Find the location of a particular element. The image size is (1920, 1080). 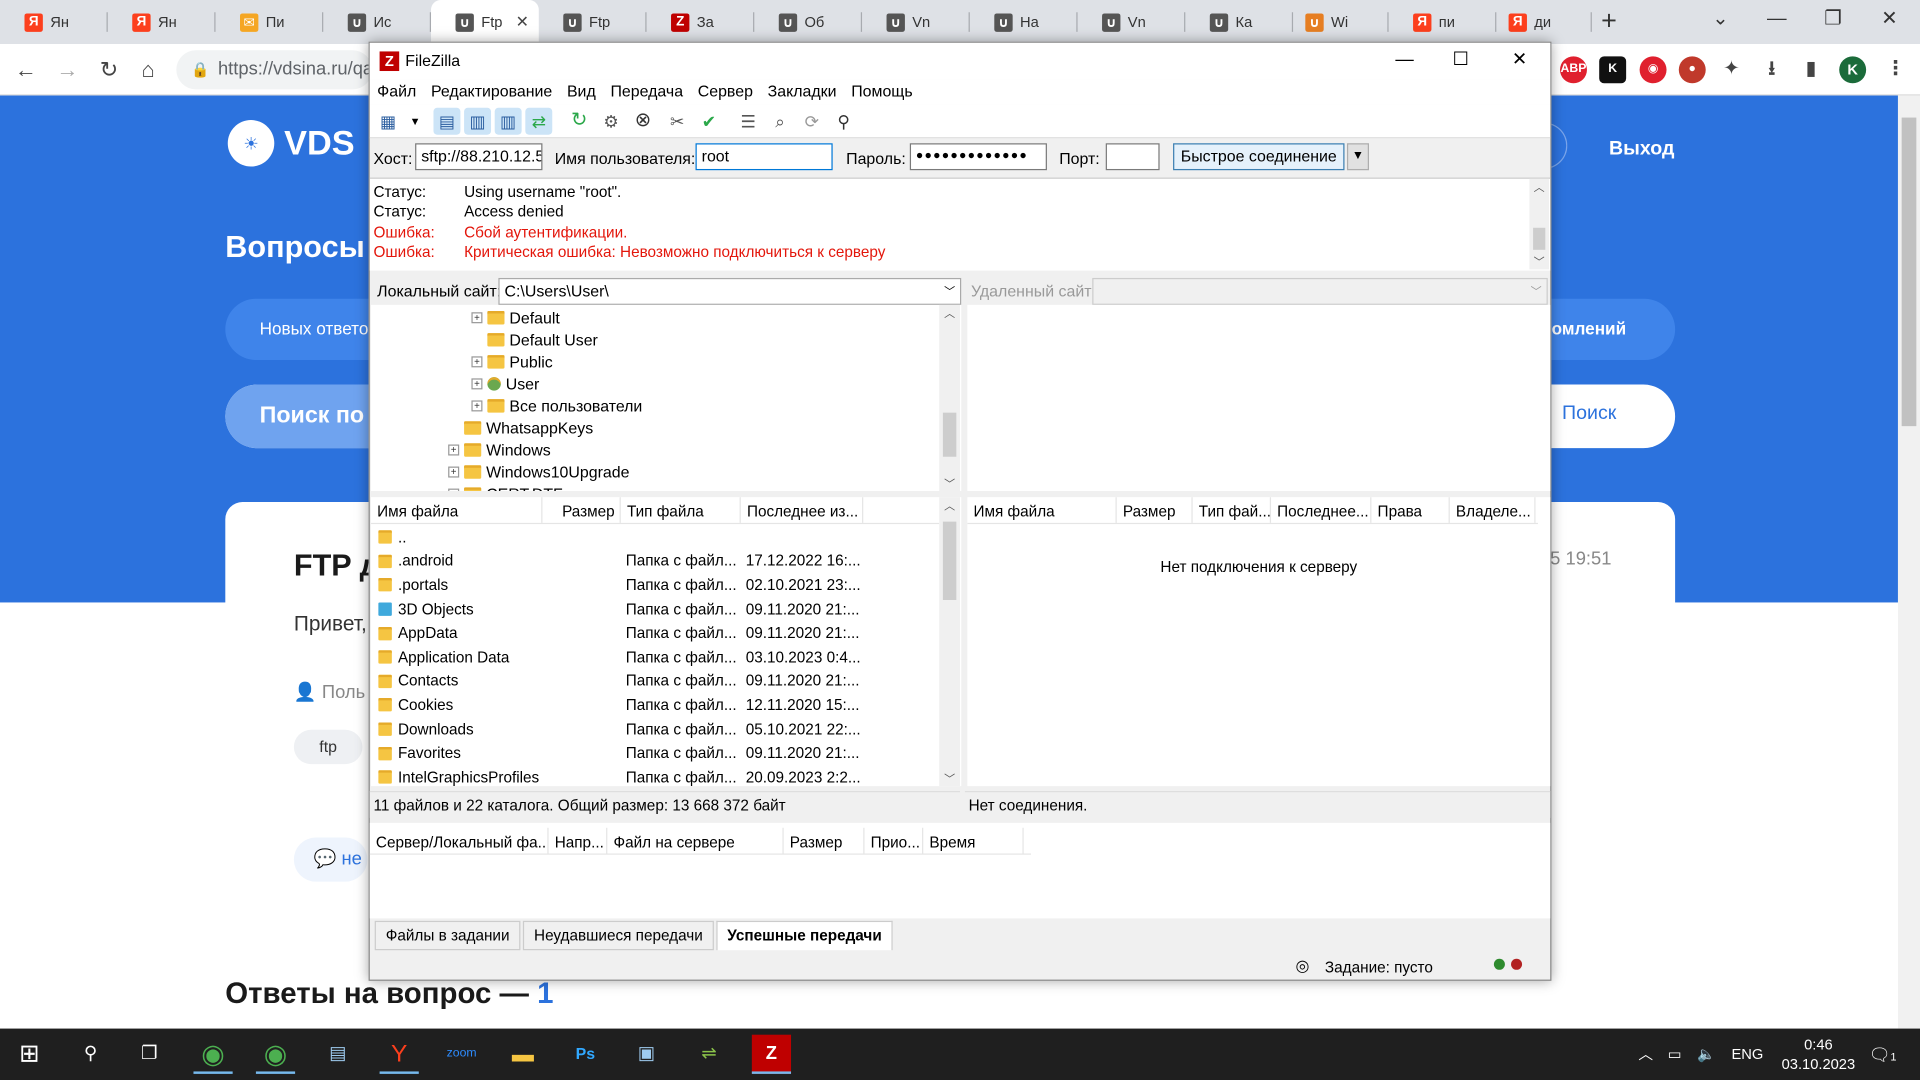

forward-arrow-icon: → is located at coordinates (67, 70).